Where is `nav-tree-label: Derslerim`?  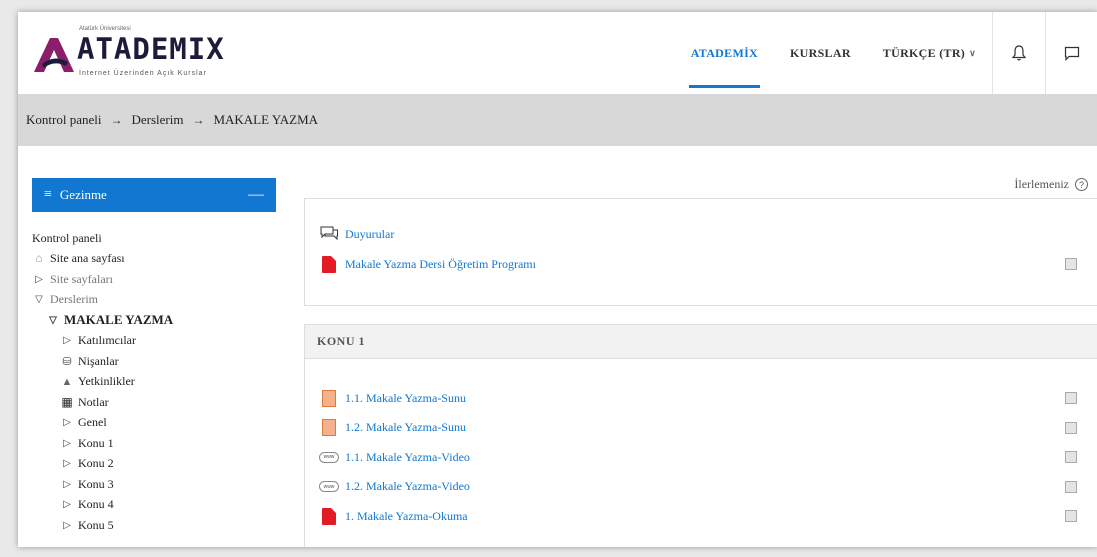
nav-tree-label: Derslerim is located at coordinates (74, 299).